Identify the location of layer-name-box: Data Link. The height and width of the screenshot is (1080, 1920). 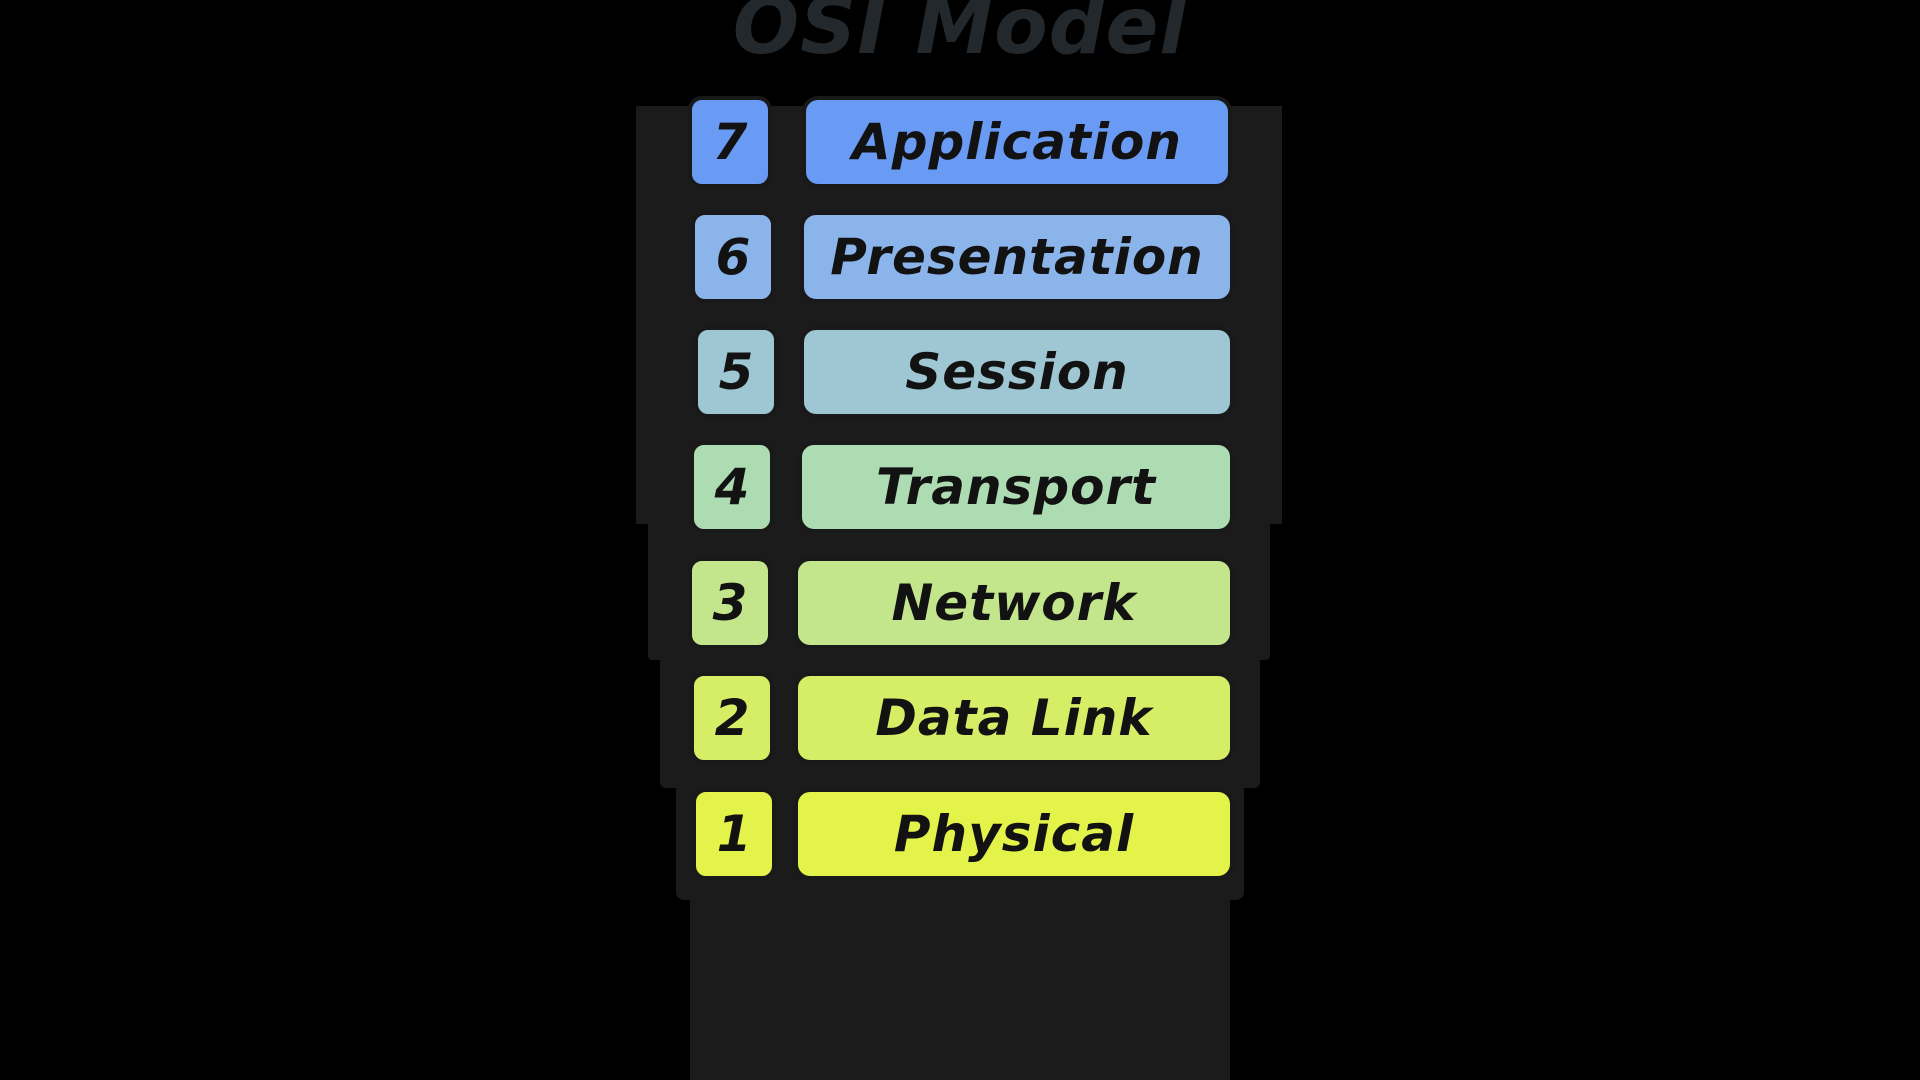
(1014, 718).